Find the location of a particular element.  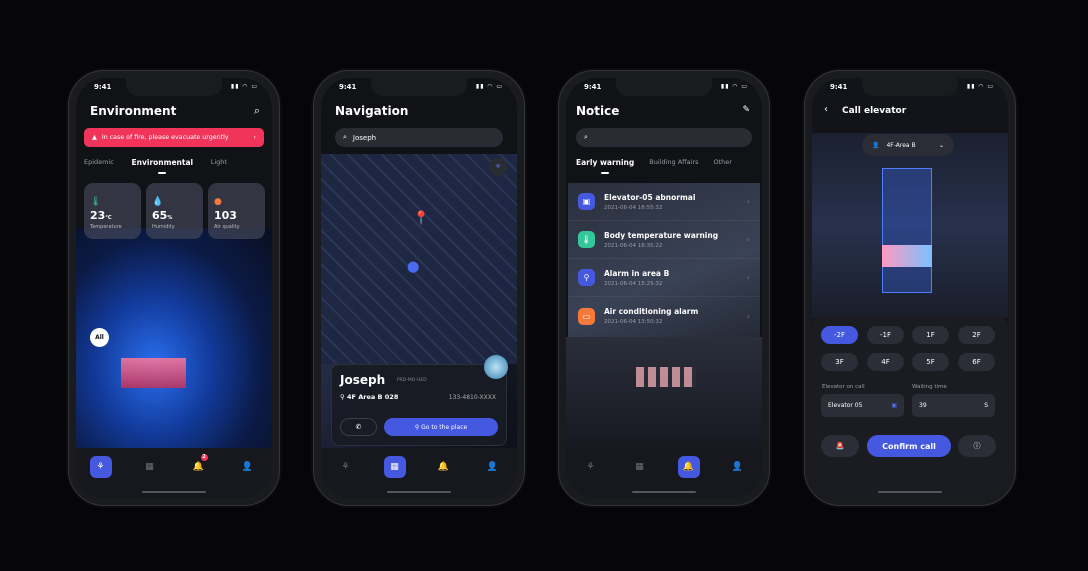

confirm-call-button: Confirm call is located at coordinates (909, 446).